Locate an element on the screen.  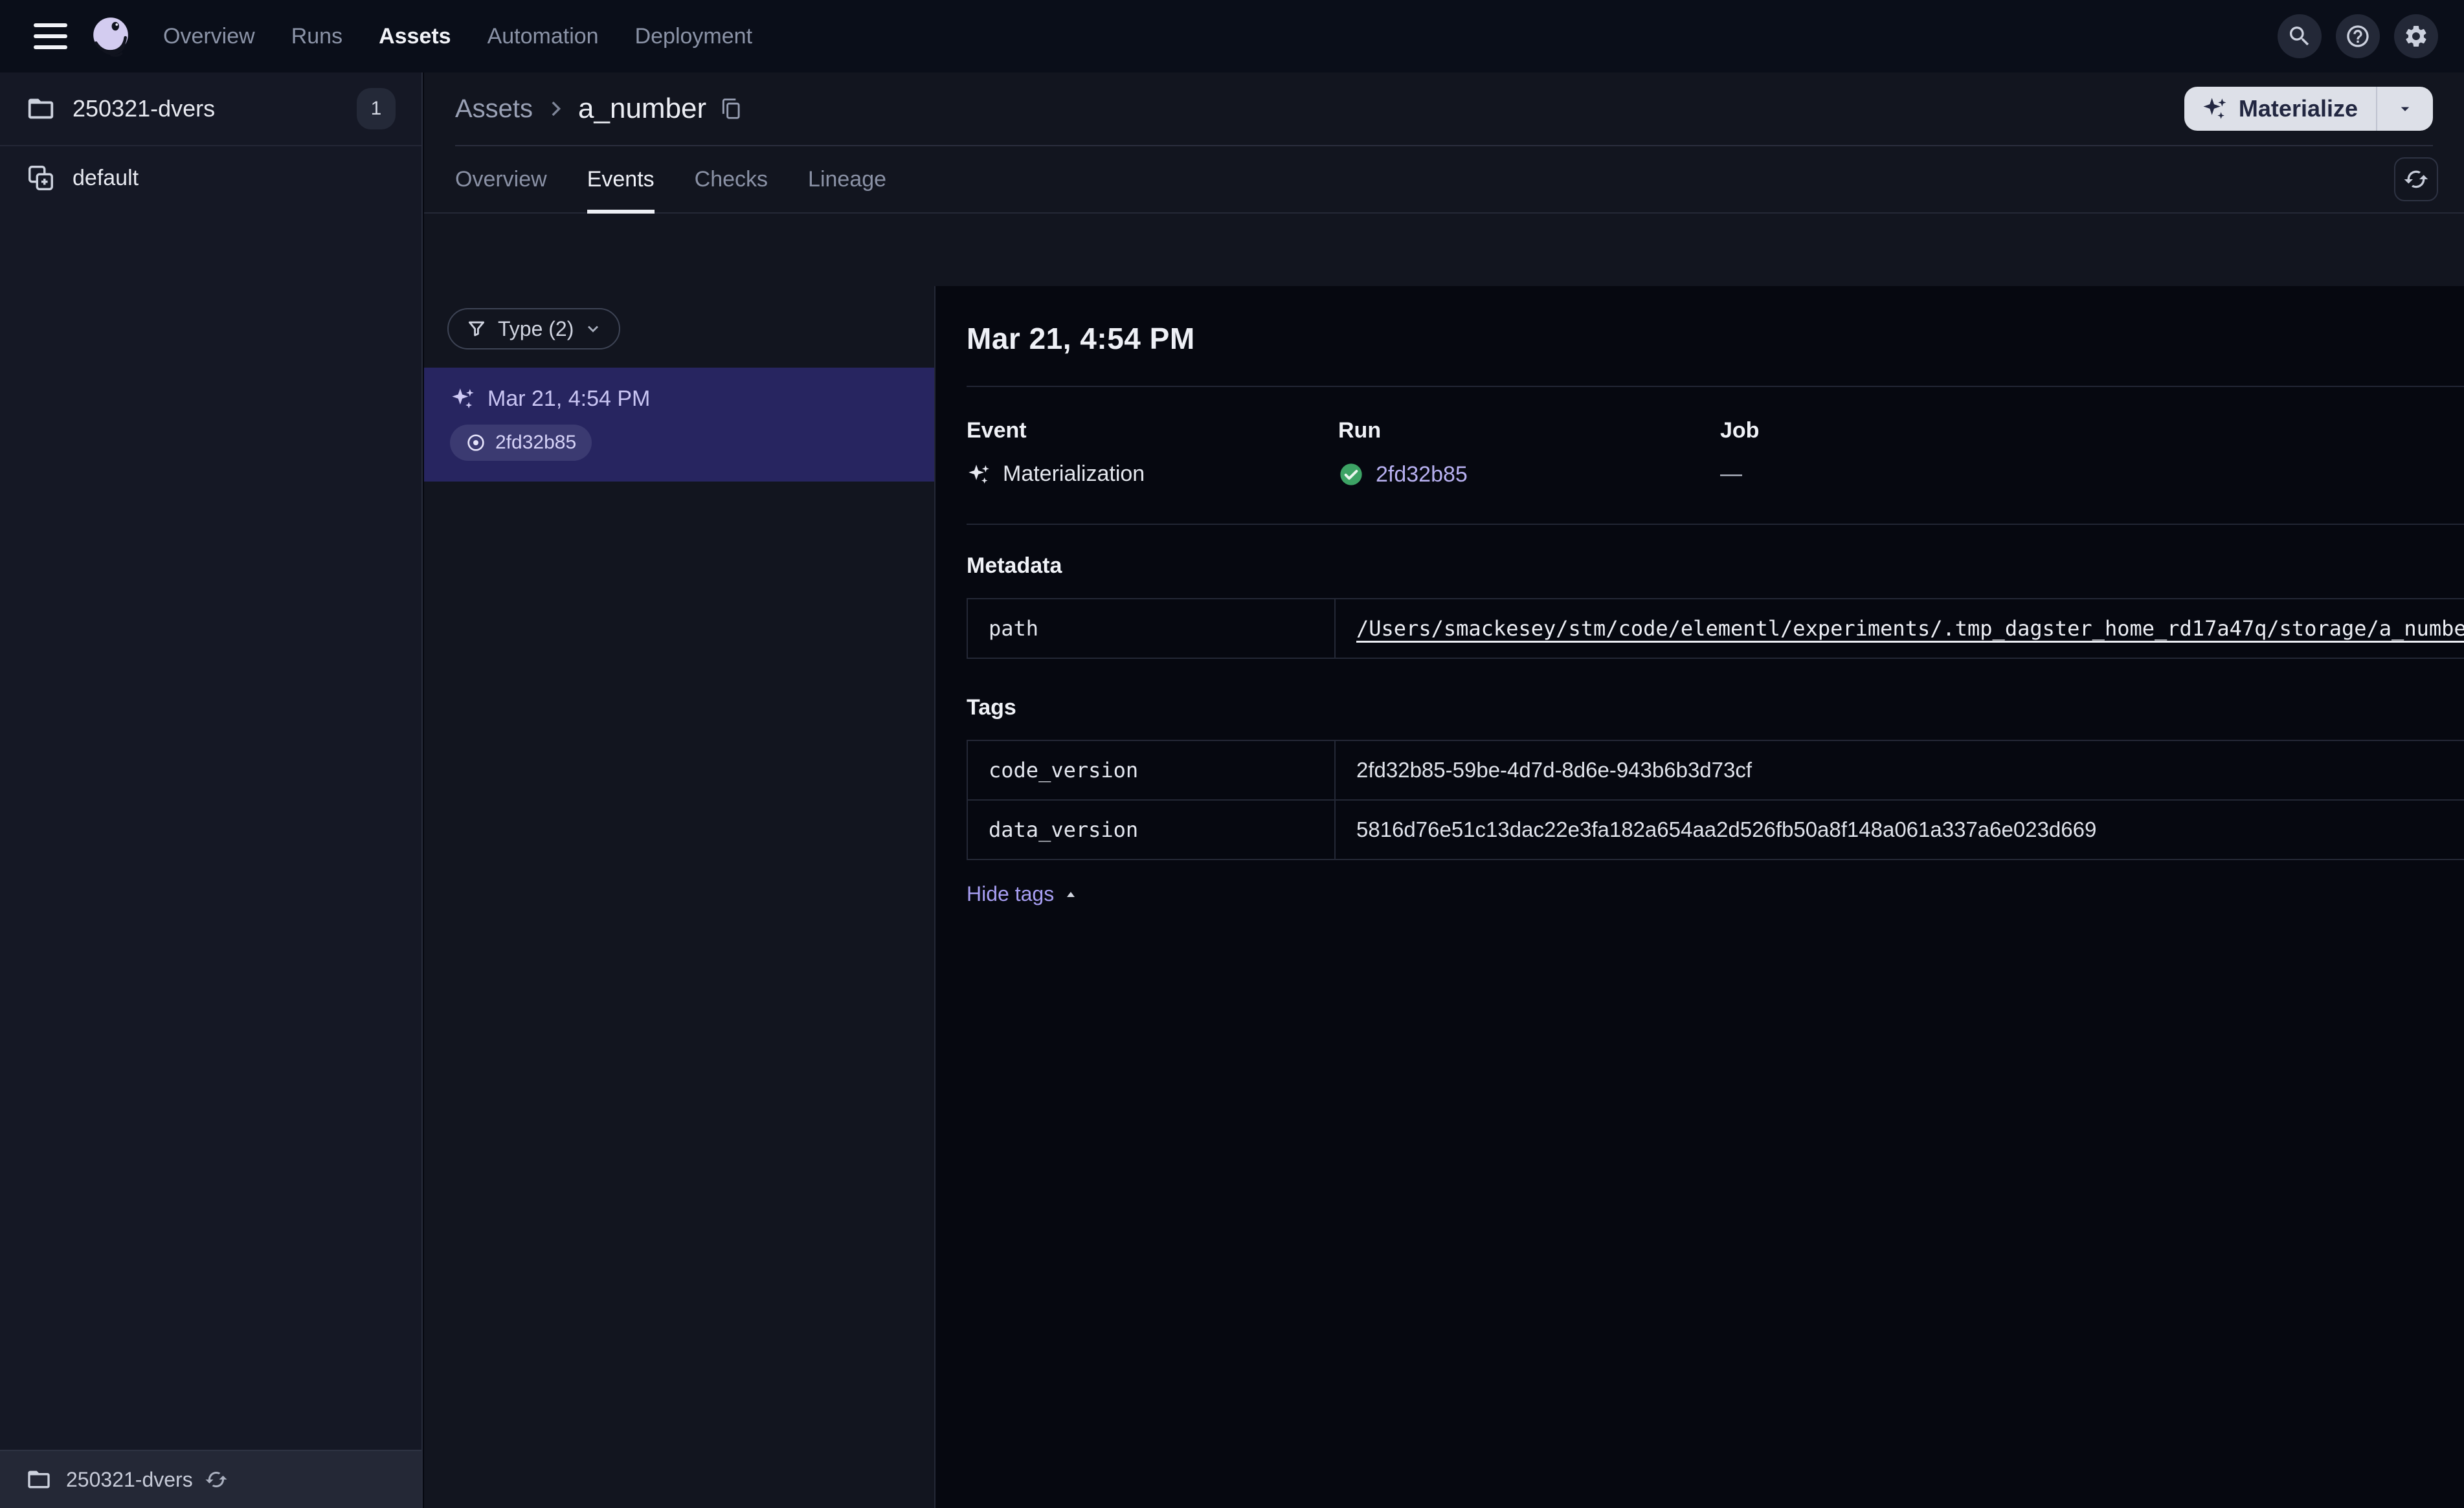
run-id-chip: 2fd32b85 is located at coordinates (521, 443).